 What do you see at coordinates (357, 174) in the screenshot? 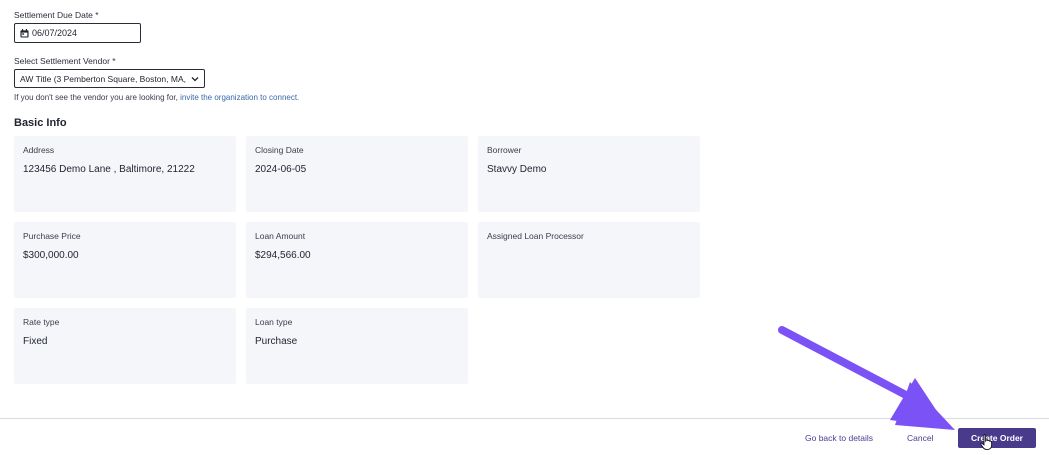
I see `info-card-closing-date: Closing Date 2024-06-05` at bounding box center [357, 174].